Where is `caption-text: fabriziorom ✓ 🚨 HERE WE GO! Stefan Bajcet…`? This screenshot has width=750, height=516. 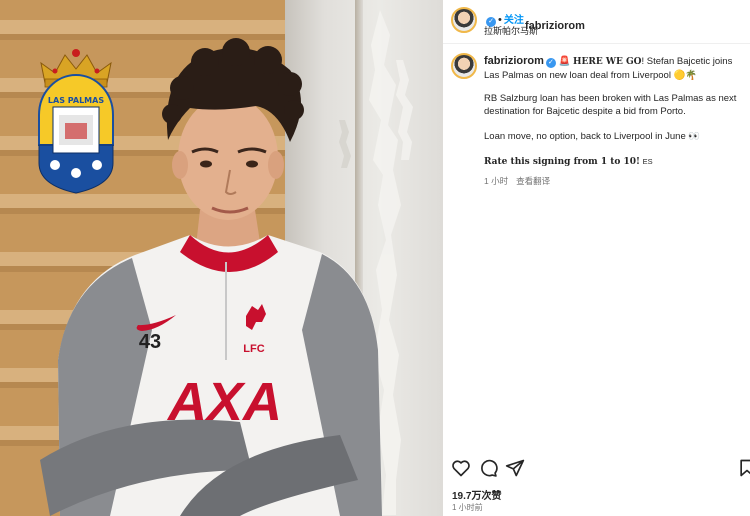
caption-text: fabriziorom ✓ 🚨 HERE WE GO! Stefan Bajcet… is located at coordinates (617, 121).